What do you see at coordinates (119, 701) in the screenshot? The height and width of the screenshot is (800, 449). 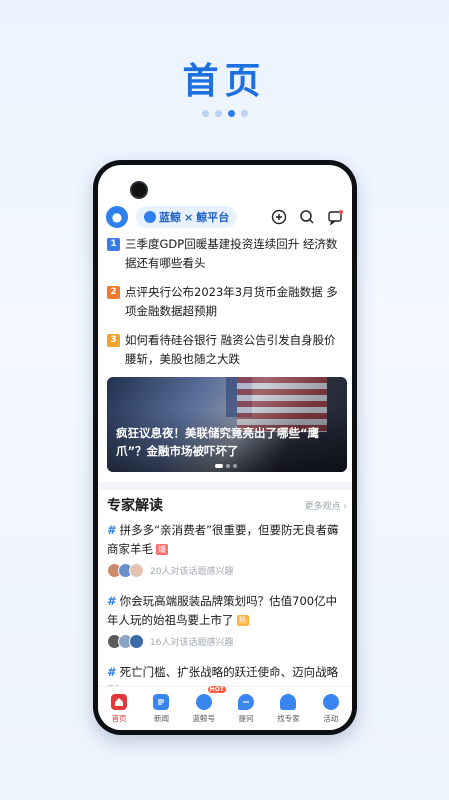 I see `home-icon` at bounding box center [119, 701].